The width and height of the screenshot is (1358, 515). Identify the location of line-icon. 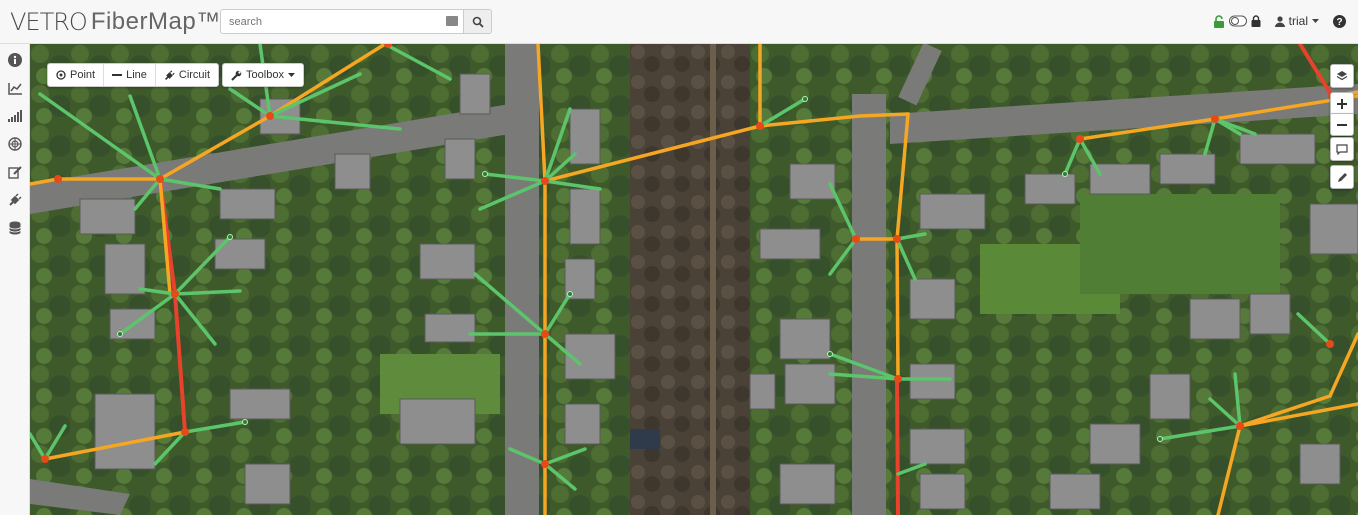
(117, 75).